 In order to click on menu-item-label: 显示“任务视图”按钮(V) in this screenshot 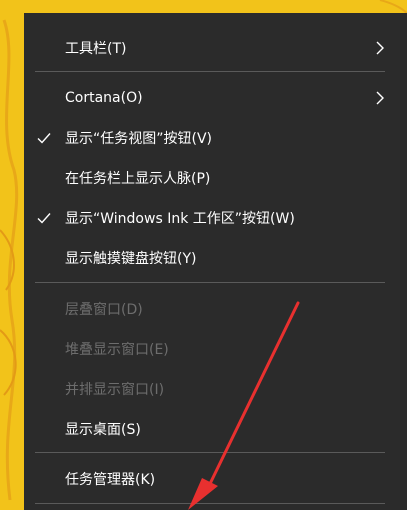, I will do `click(139, 139)`.